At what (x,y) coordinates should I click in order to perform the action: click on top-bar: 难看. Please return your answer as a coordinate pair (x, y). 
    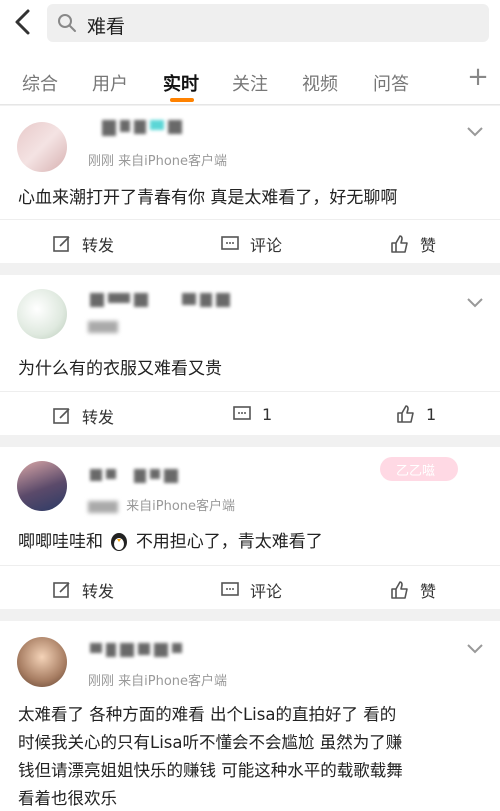
    Looking at the image, I should click on (250, 25).